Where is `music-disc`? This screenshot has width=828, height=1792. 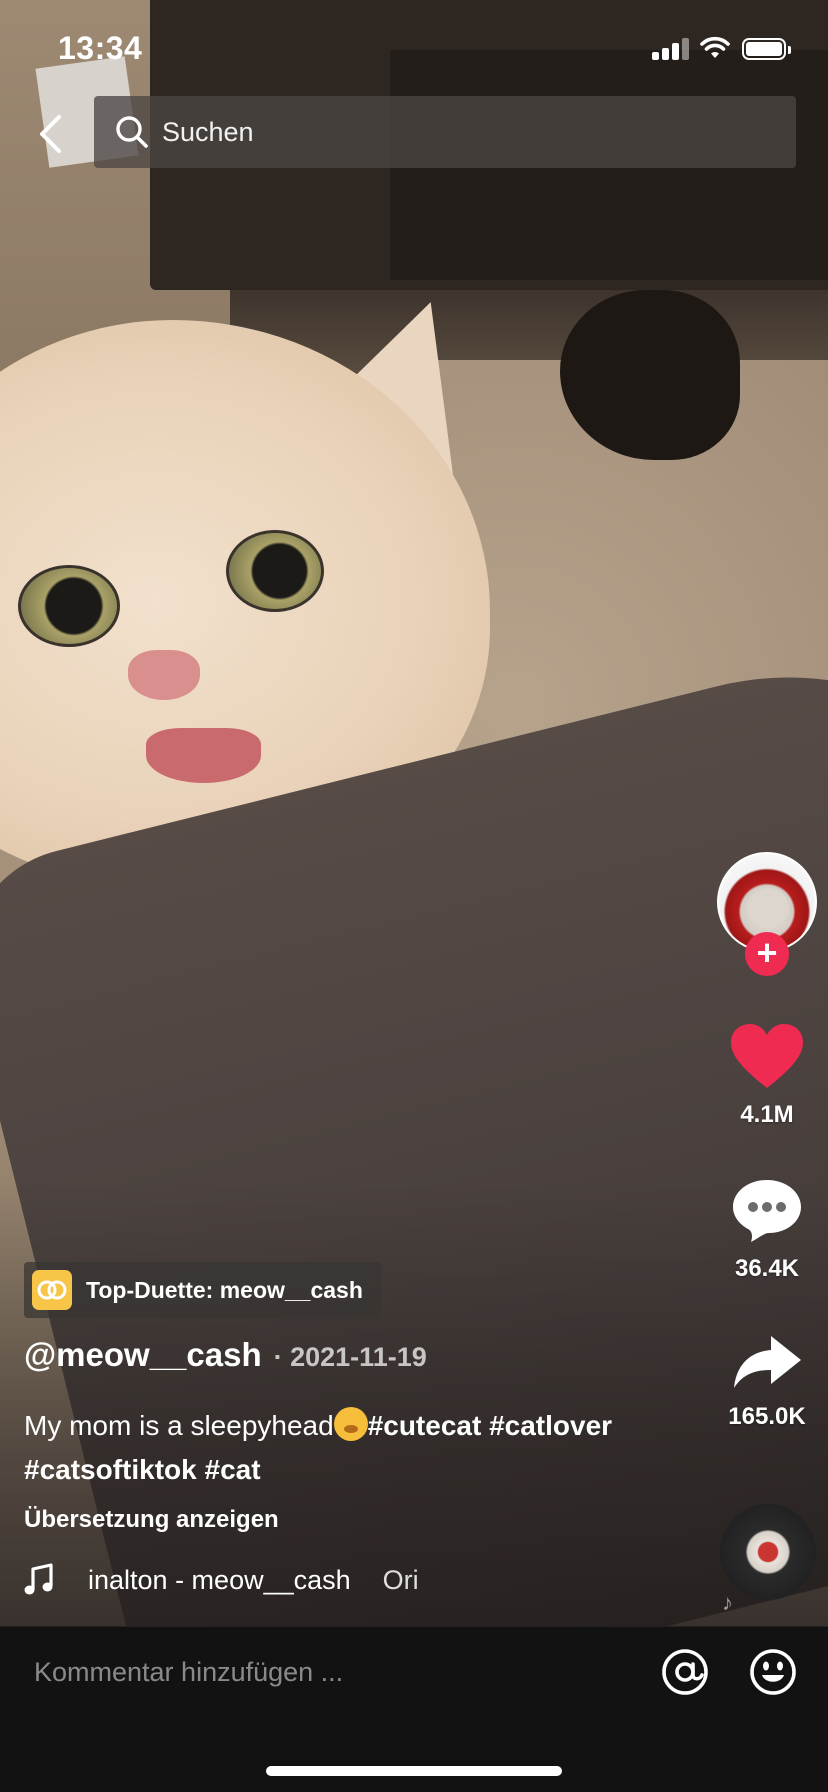
music-disc is located at coordinates (768, 1552).